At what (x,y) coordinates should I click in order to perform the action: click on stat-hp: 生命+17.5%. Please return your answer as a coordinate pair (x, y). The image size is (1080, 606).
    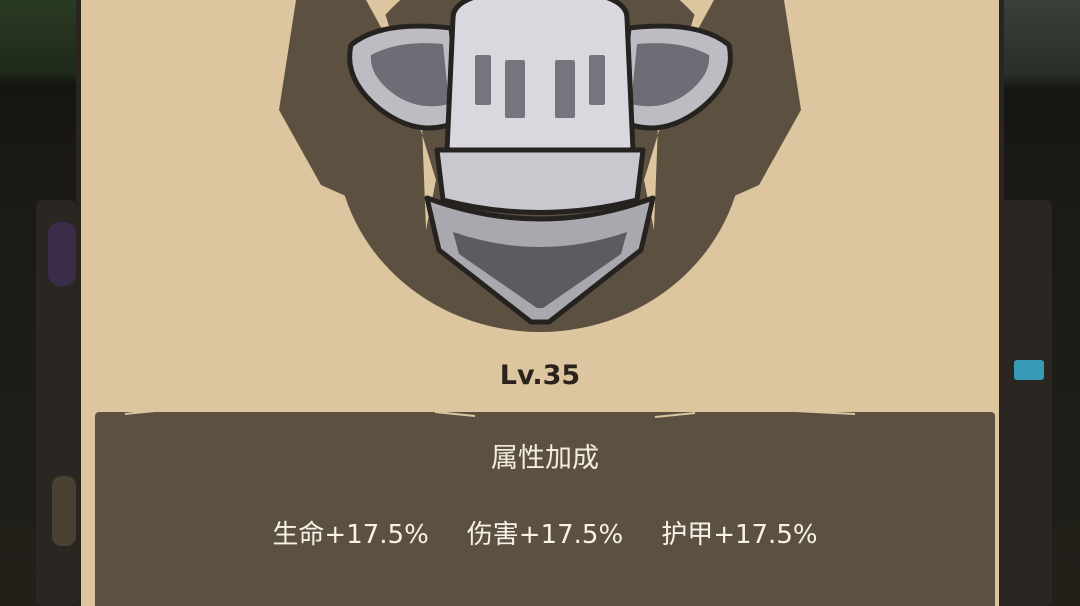
    Looking at the image, I should click on (350, 535).